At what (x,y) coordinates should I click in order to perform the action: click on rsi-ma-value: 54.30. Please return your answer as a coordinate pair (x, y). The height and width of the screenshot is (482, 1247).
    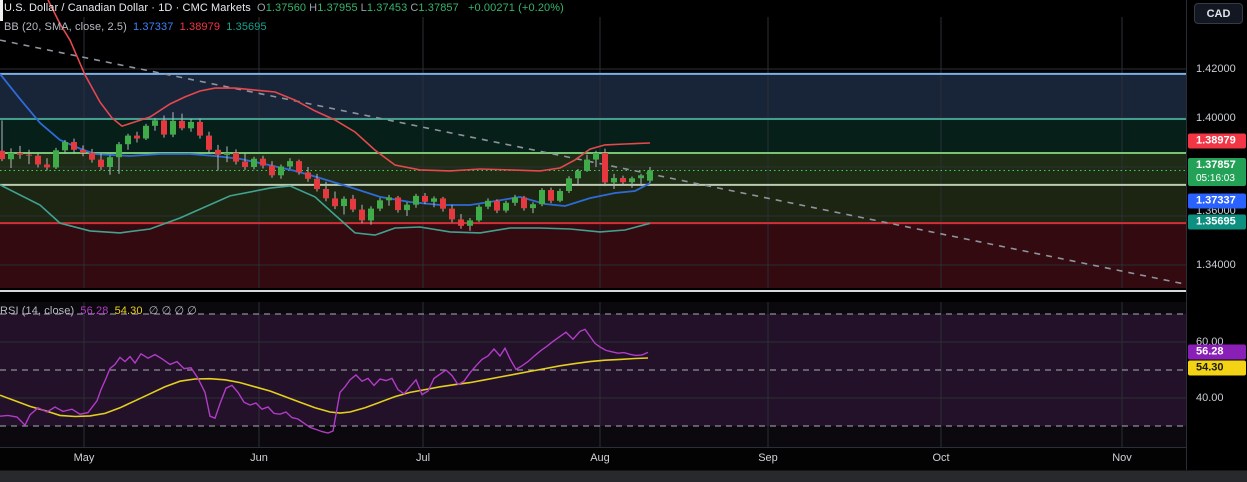
    Looking at the image, I should click on (128, 311).